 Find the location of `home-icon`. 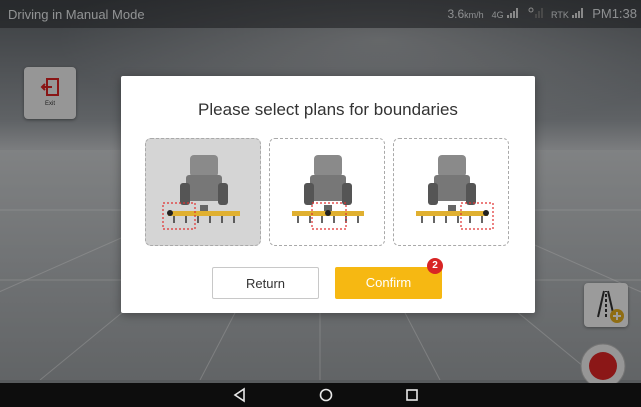

home-icon is located at coordinates (326, 395).